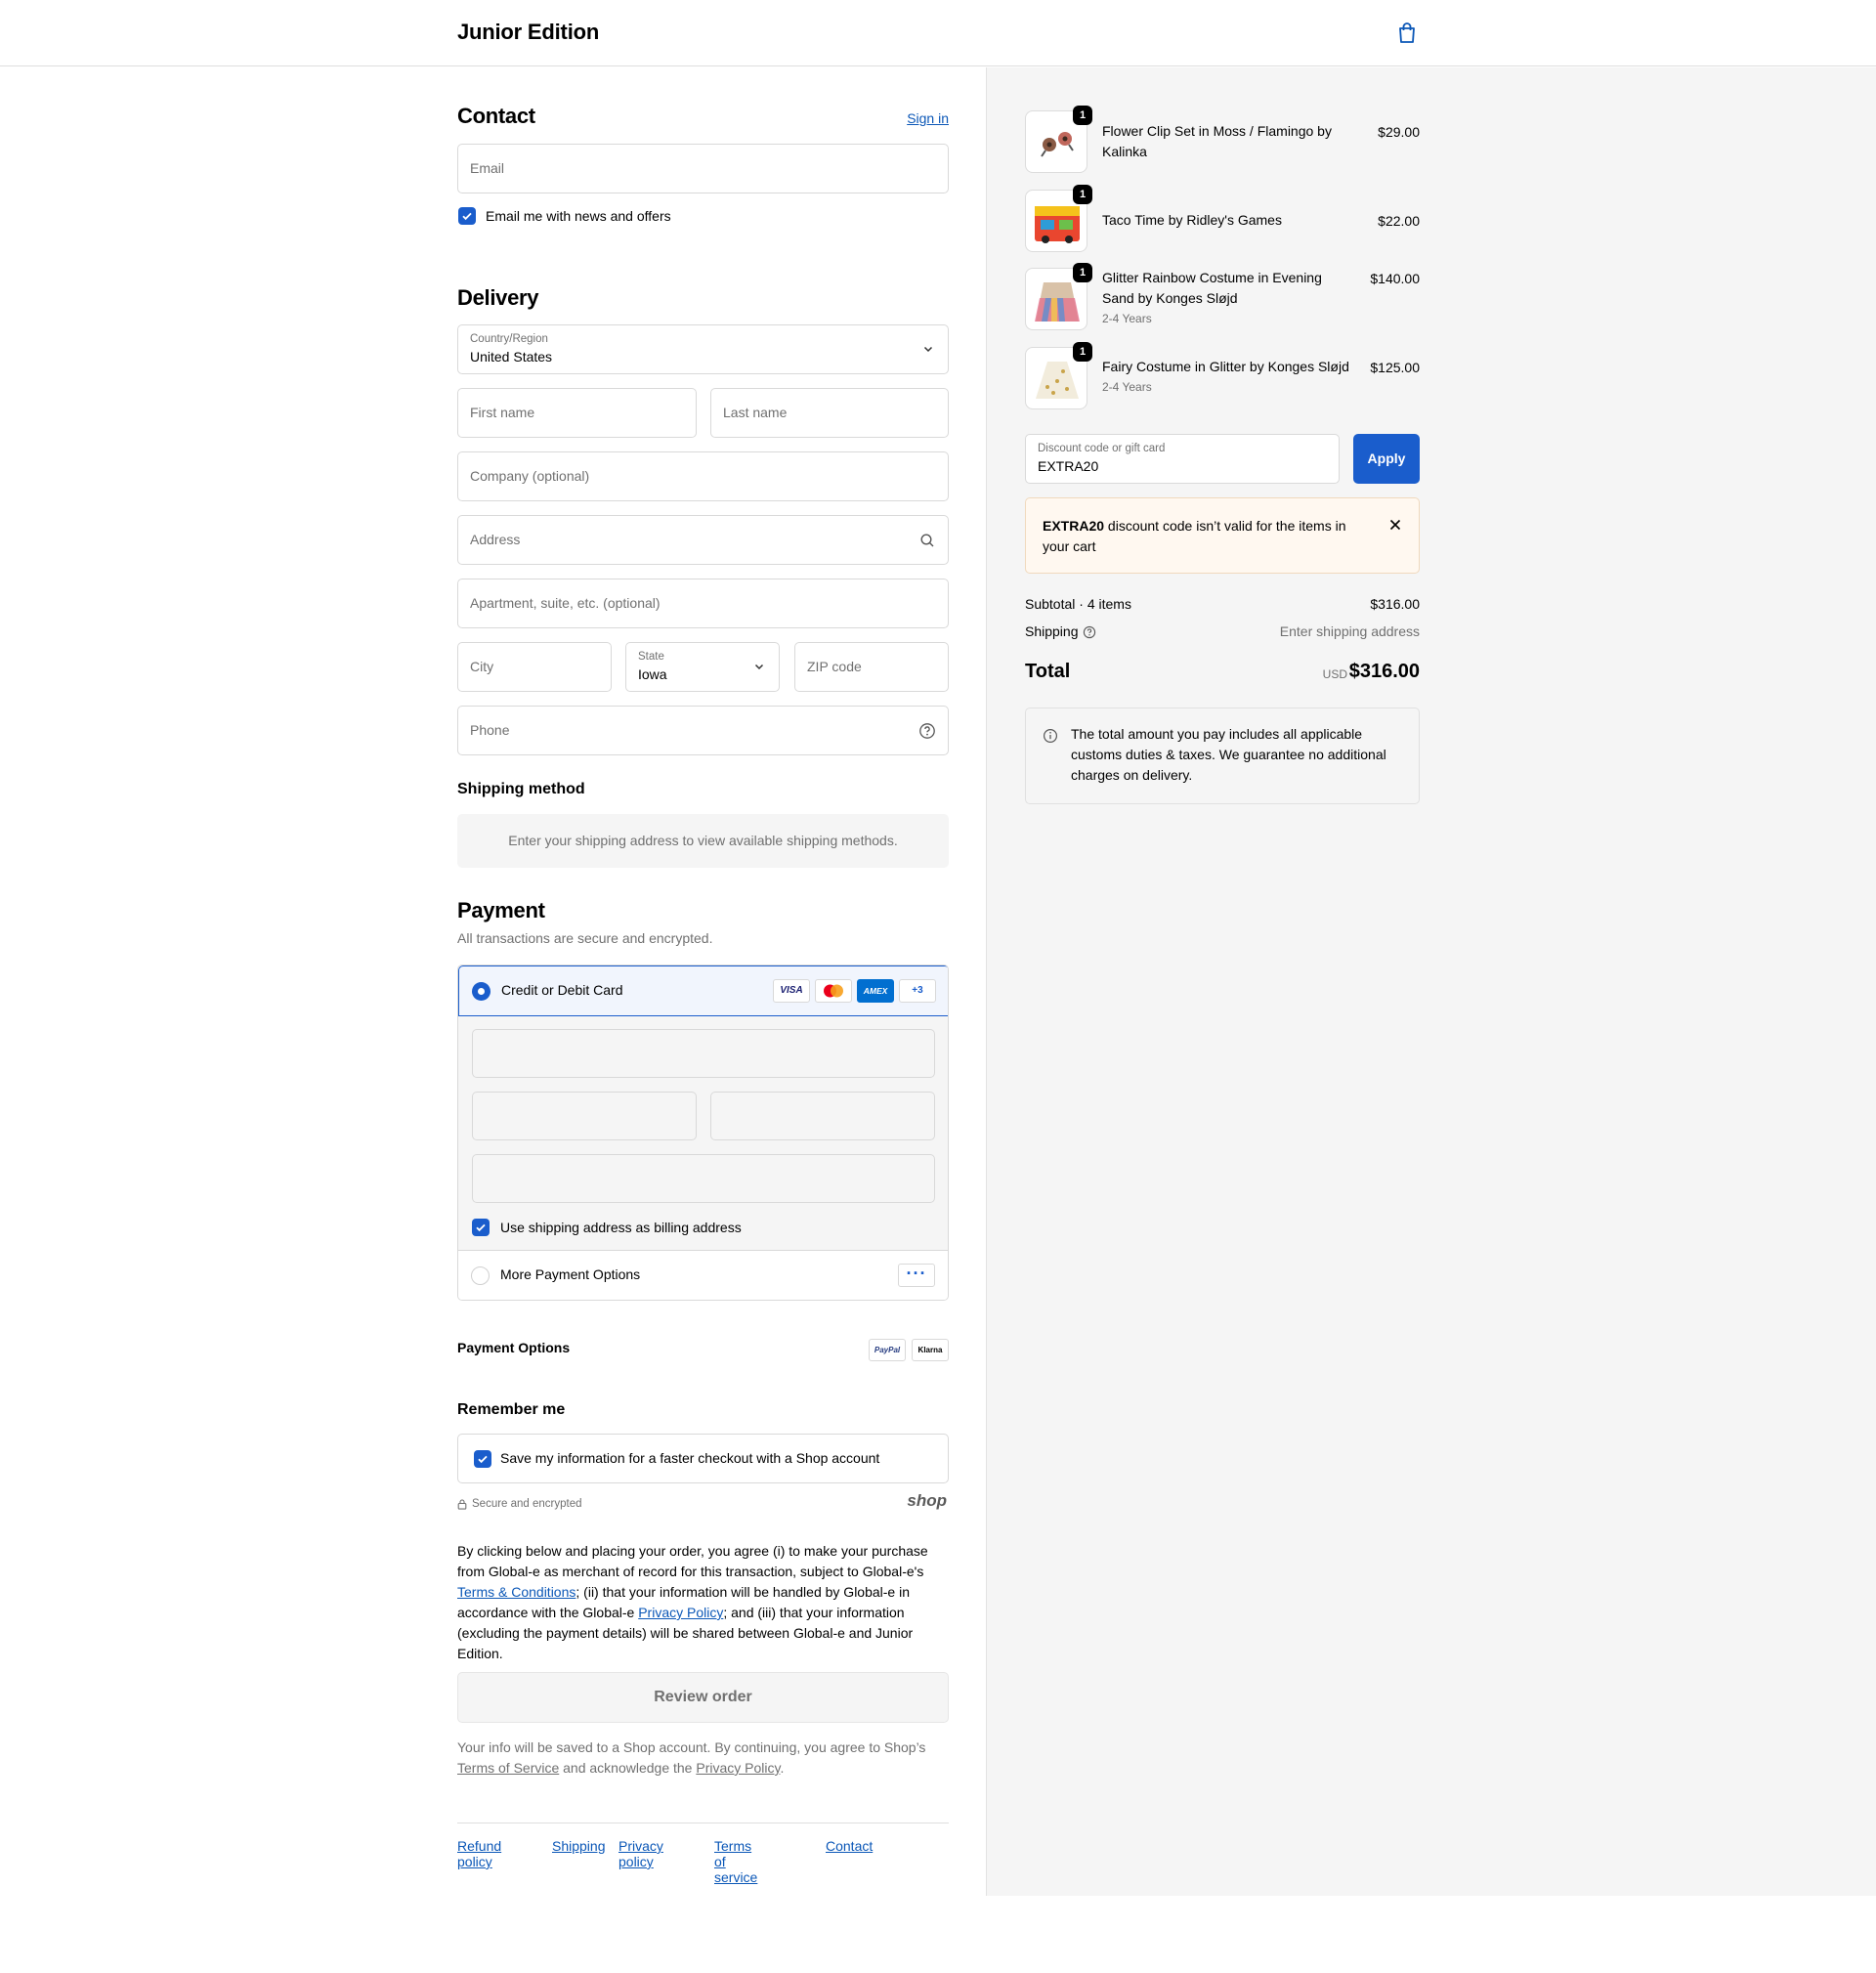 This screenshot has height=1973, width=1876. What do you see at coordinates (735, 1861) in the screenshot?
I see `terms-of-service-link: Terms of service` at bounding box center [735, 1861].